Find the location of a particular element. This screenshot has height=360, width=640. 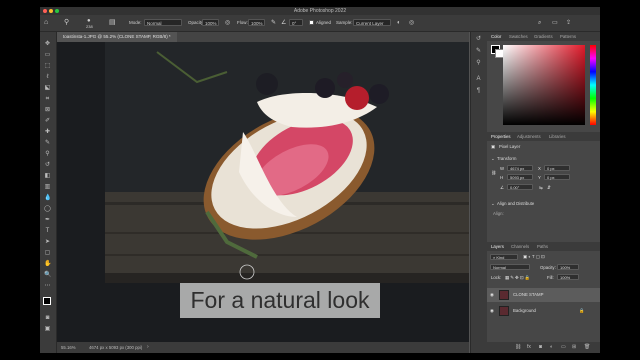

brush-tool-icon: ✎ is located at coordinates (47, 143).